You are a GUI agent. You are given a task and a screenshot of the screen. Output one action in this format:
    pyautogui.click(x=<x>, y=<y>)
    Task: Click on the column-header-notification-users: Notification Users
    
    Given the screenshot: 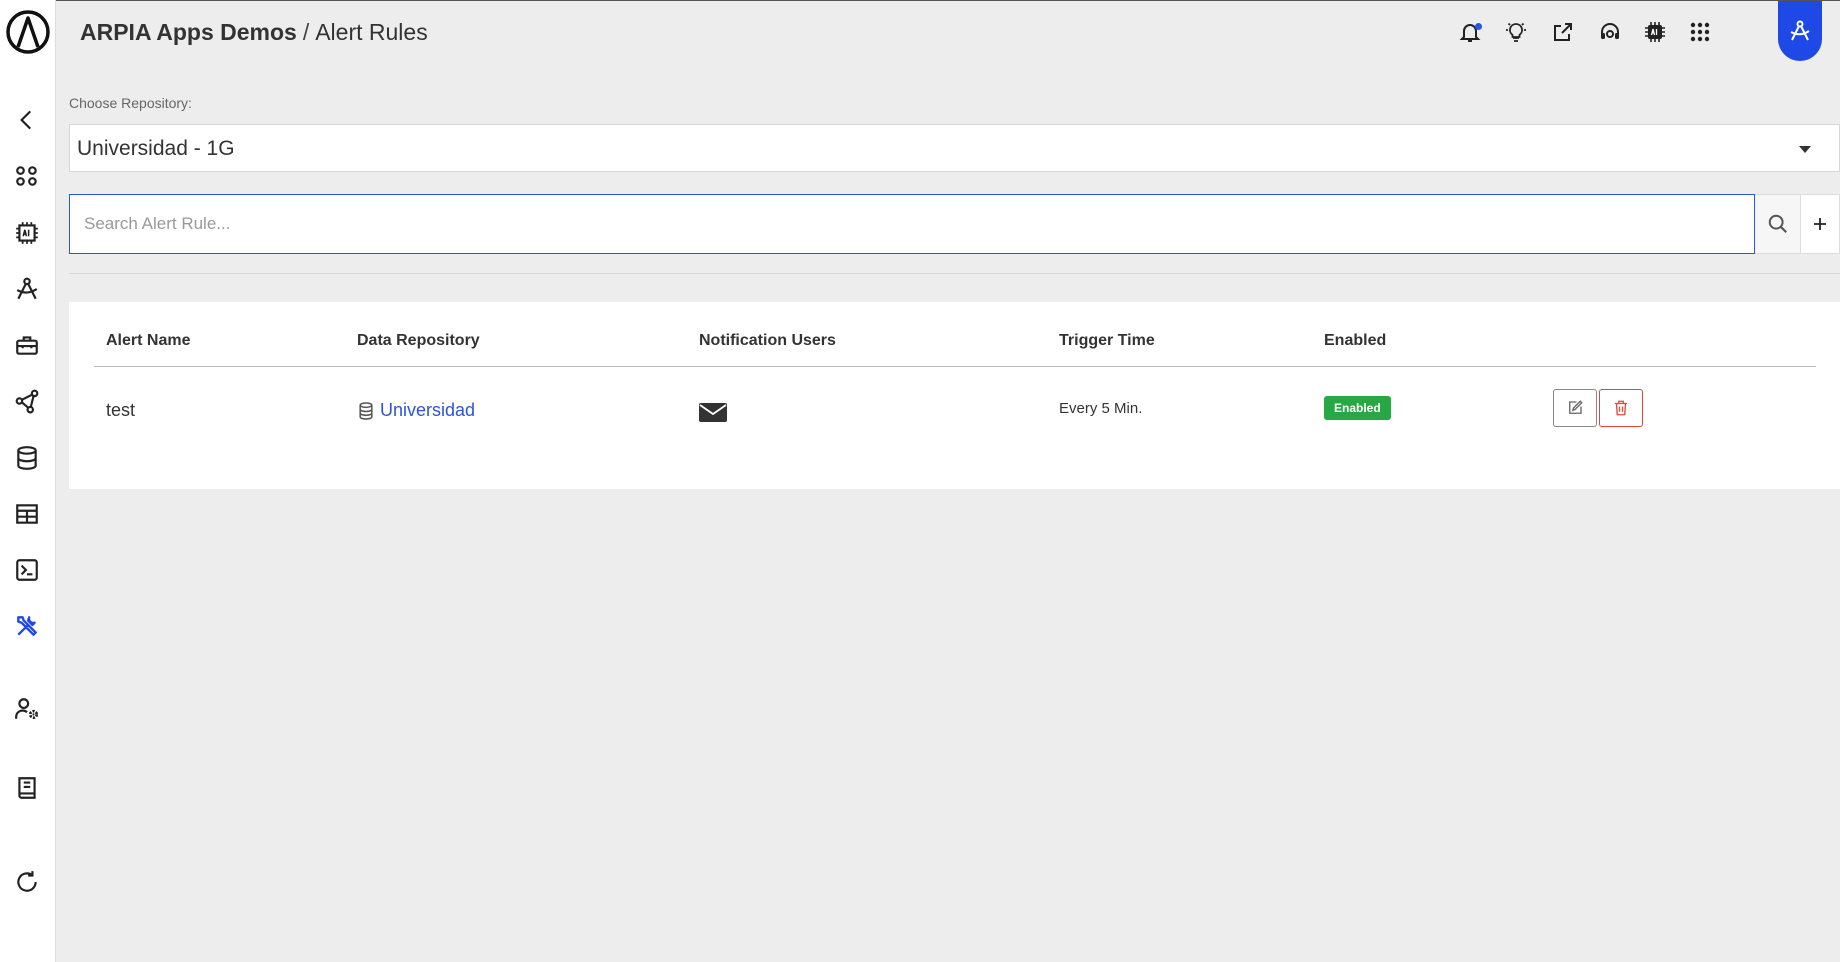 What is the action you would take?
    pyautogui.click(x=767, y=341)
    